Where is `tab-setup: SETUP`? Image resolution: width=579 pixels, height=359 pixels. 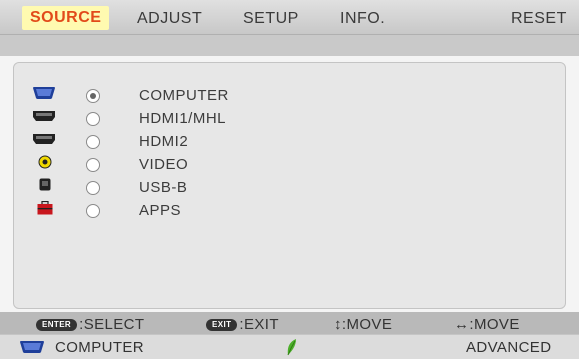
tab-setup: SETUP is located at coordinates (271, 19).